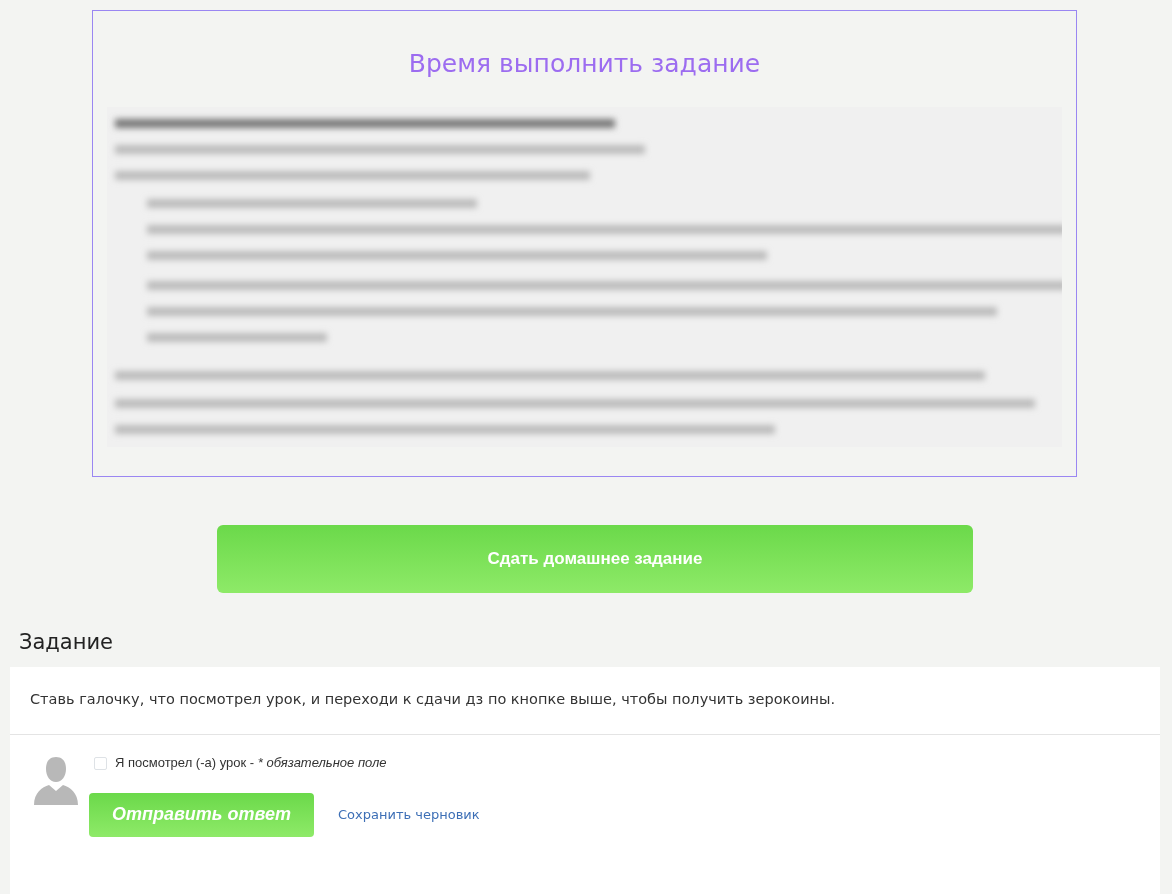  What do you see at coordinates (595, 559) in the screenshot?
I see `submit-homework-button: Сдать домашнее задание` at bounding box center [595, 559].